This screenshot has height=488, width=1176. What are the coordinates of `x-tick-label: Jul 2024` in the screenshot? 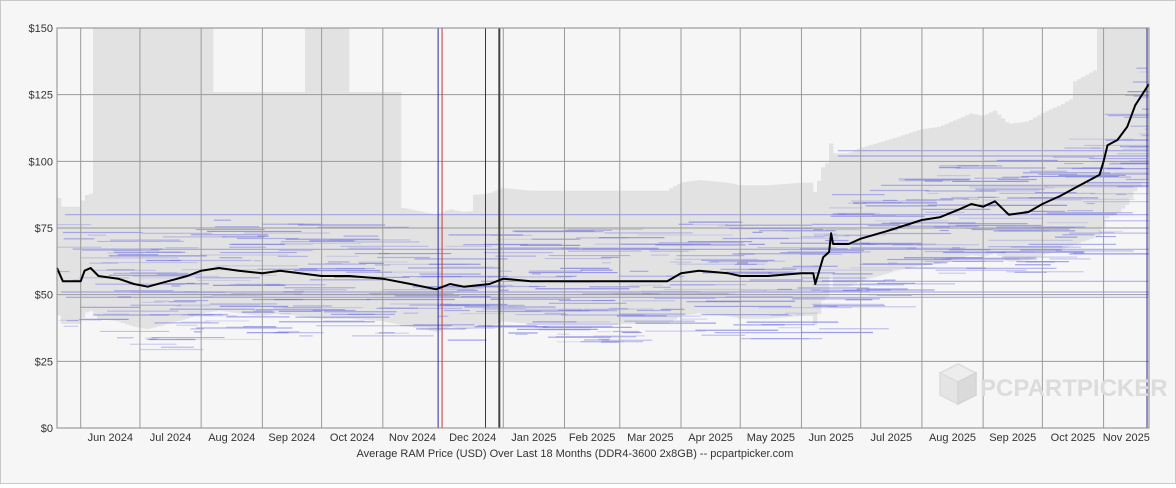 It's located at (171, 438).